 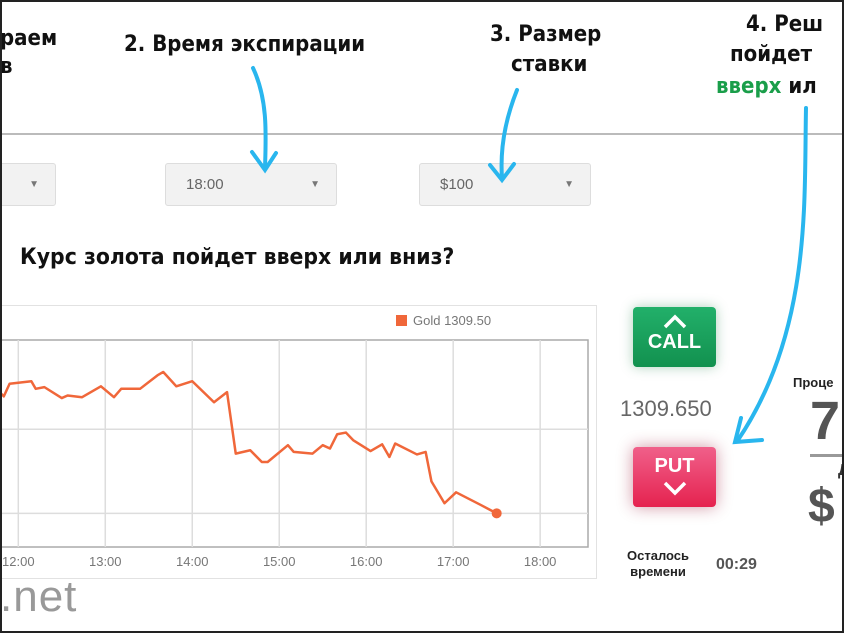 What do you see at coordinates (825, 421) in the screenshot?
I see `payout-percent: 7` at bounding box center [825, 421].